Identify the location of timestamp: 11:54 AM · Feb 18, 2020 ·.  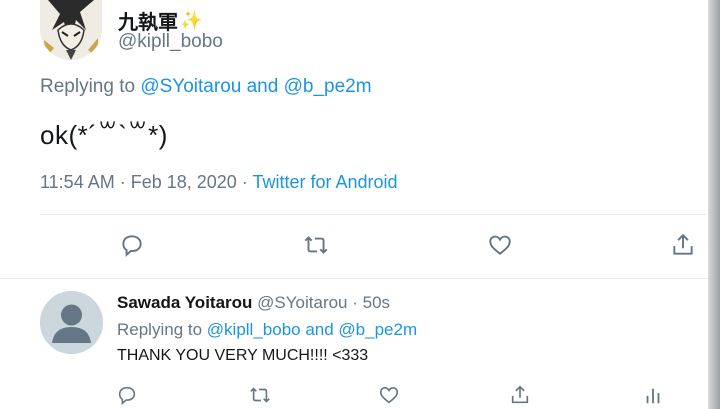
(146, 182).